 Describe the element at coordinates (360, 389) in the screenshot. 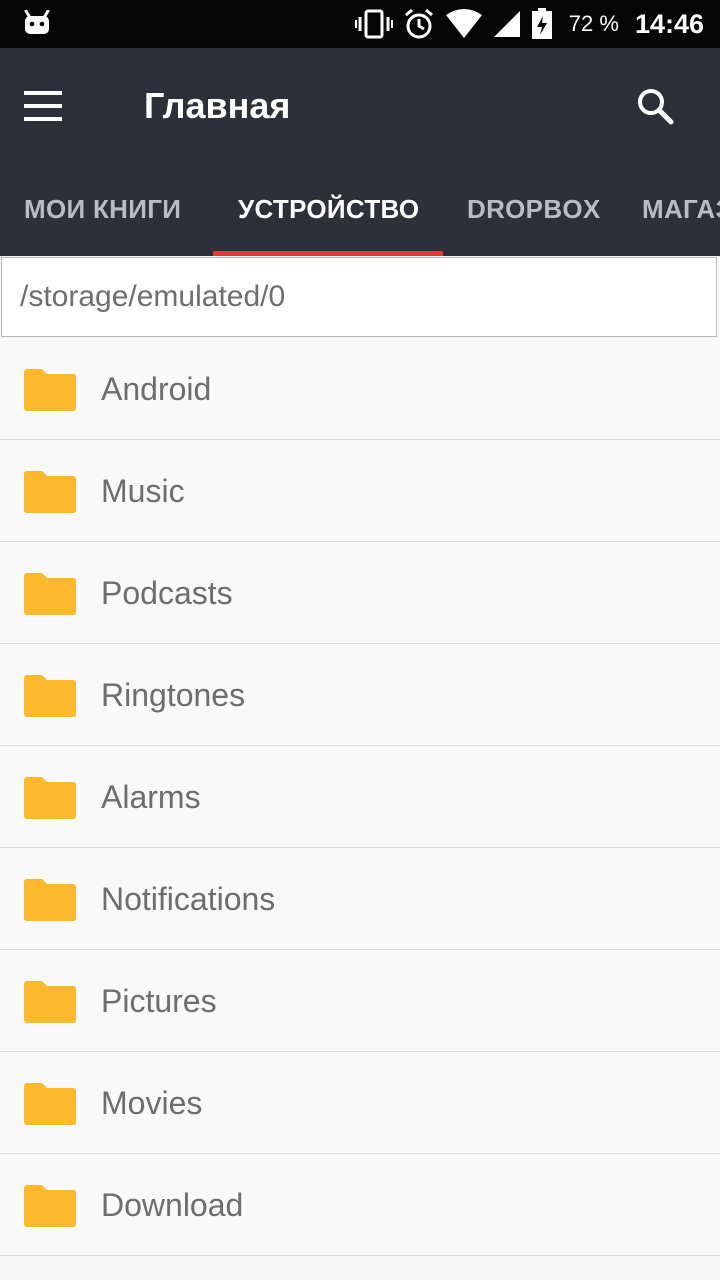

I see `folder-item-android: Android` at that location.